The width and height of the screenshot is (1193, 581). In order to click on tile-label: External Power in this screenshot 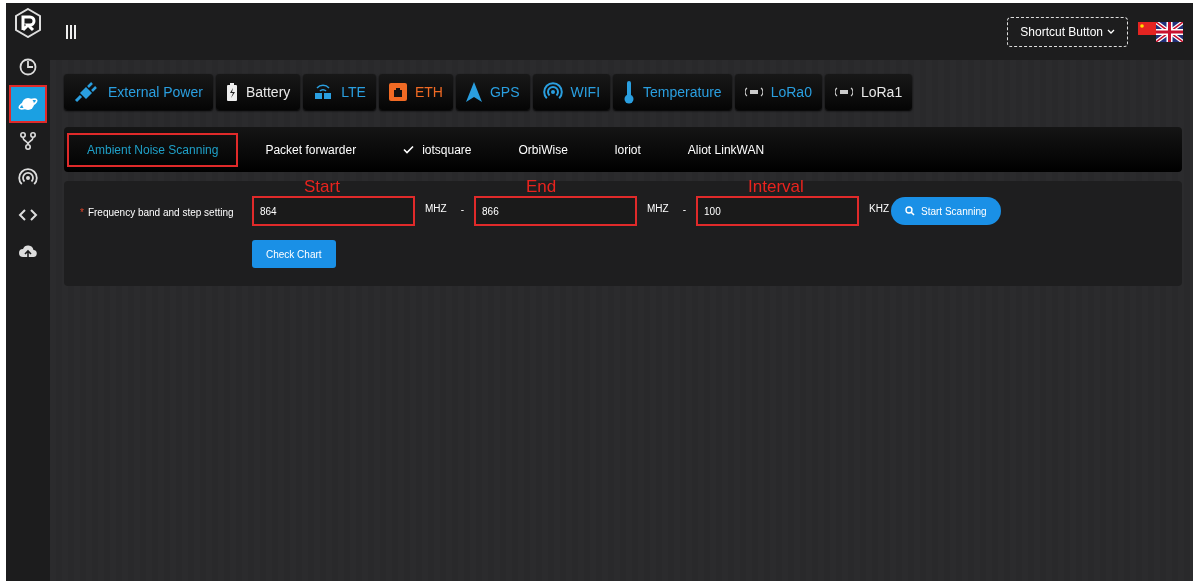, I will do `click(155, 92)`.